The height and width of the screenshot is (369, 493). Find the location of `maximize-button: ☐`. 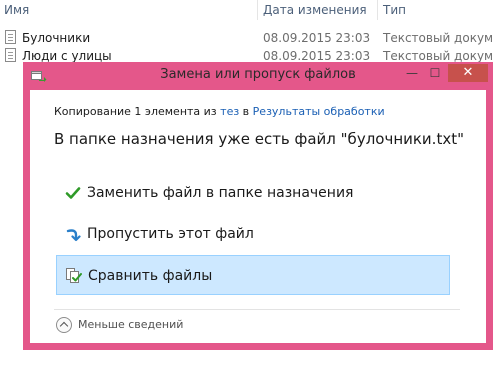

maximize-button: ☐ is located at coordinates (435, 73).